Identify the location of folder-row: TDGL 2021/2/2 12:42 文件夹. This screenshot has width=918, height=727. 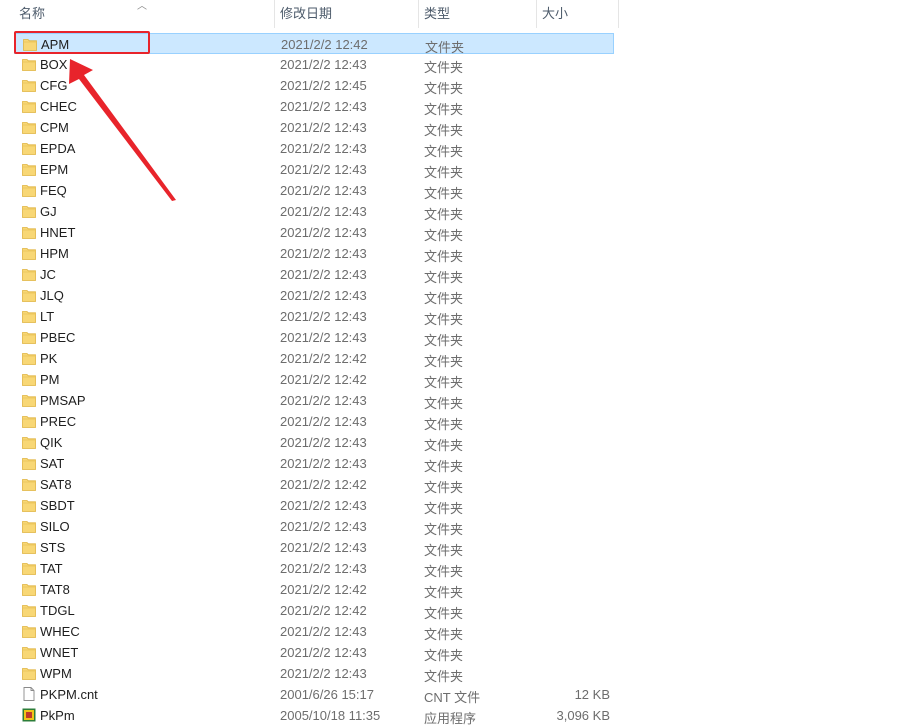
(314, 610).